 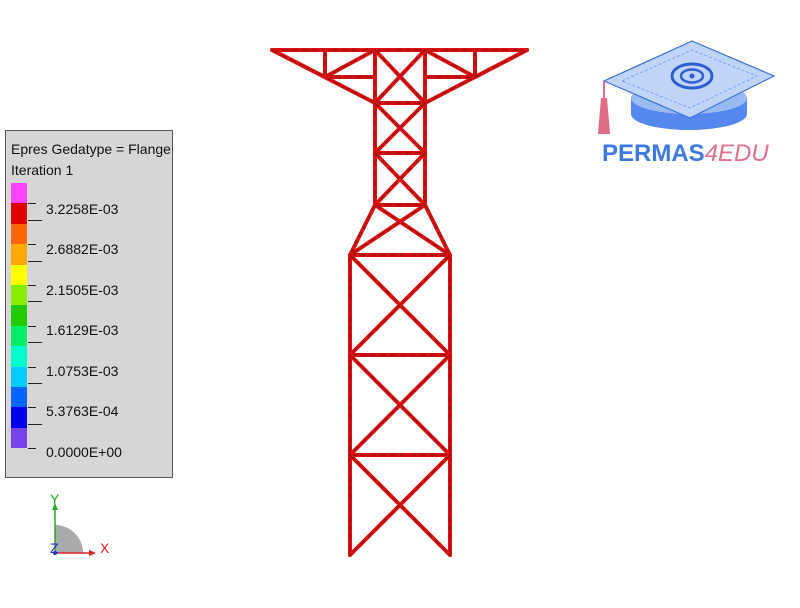 What do you see at coordinates (84, 452) in the screenshot?
I see `legend-value: 0.0000E+00` at bounding box center [84, 452].